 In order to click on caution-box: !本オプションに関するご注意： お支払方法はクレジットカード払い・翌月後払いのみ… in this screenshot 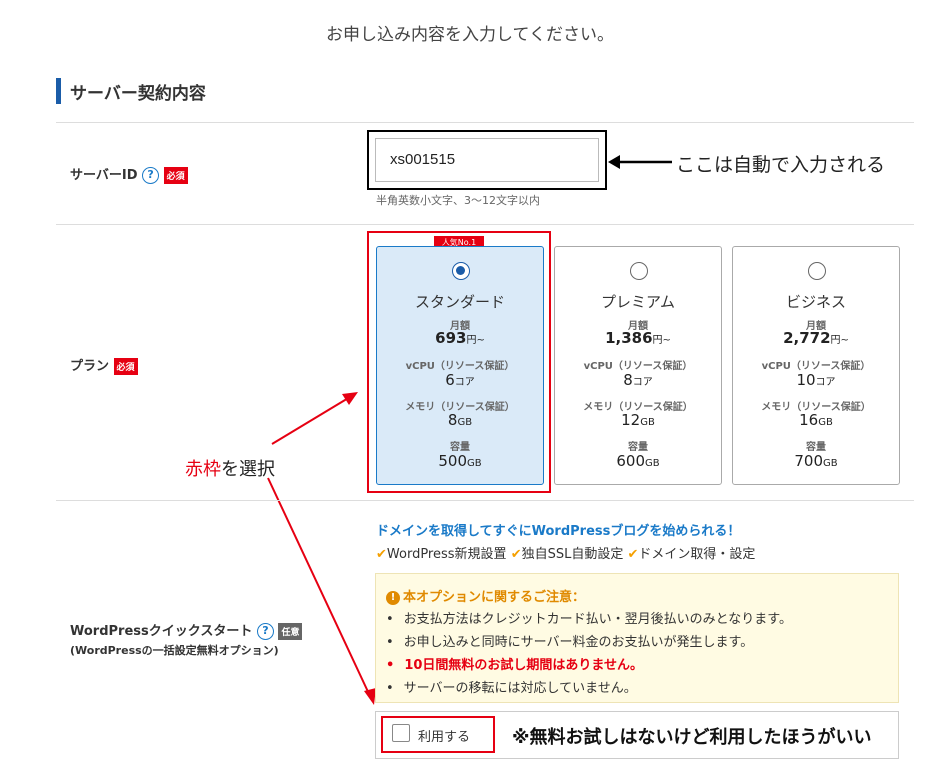, I will do `click(637, 638)`.